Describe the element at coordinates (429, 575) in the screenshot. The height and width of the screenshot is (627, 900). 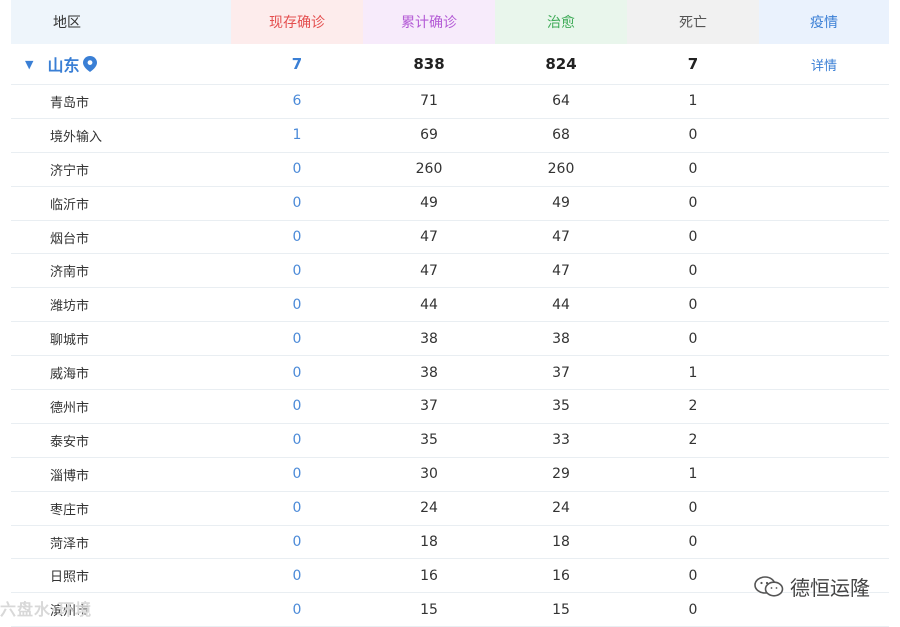
I see `city-total: 16` at that location.